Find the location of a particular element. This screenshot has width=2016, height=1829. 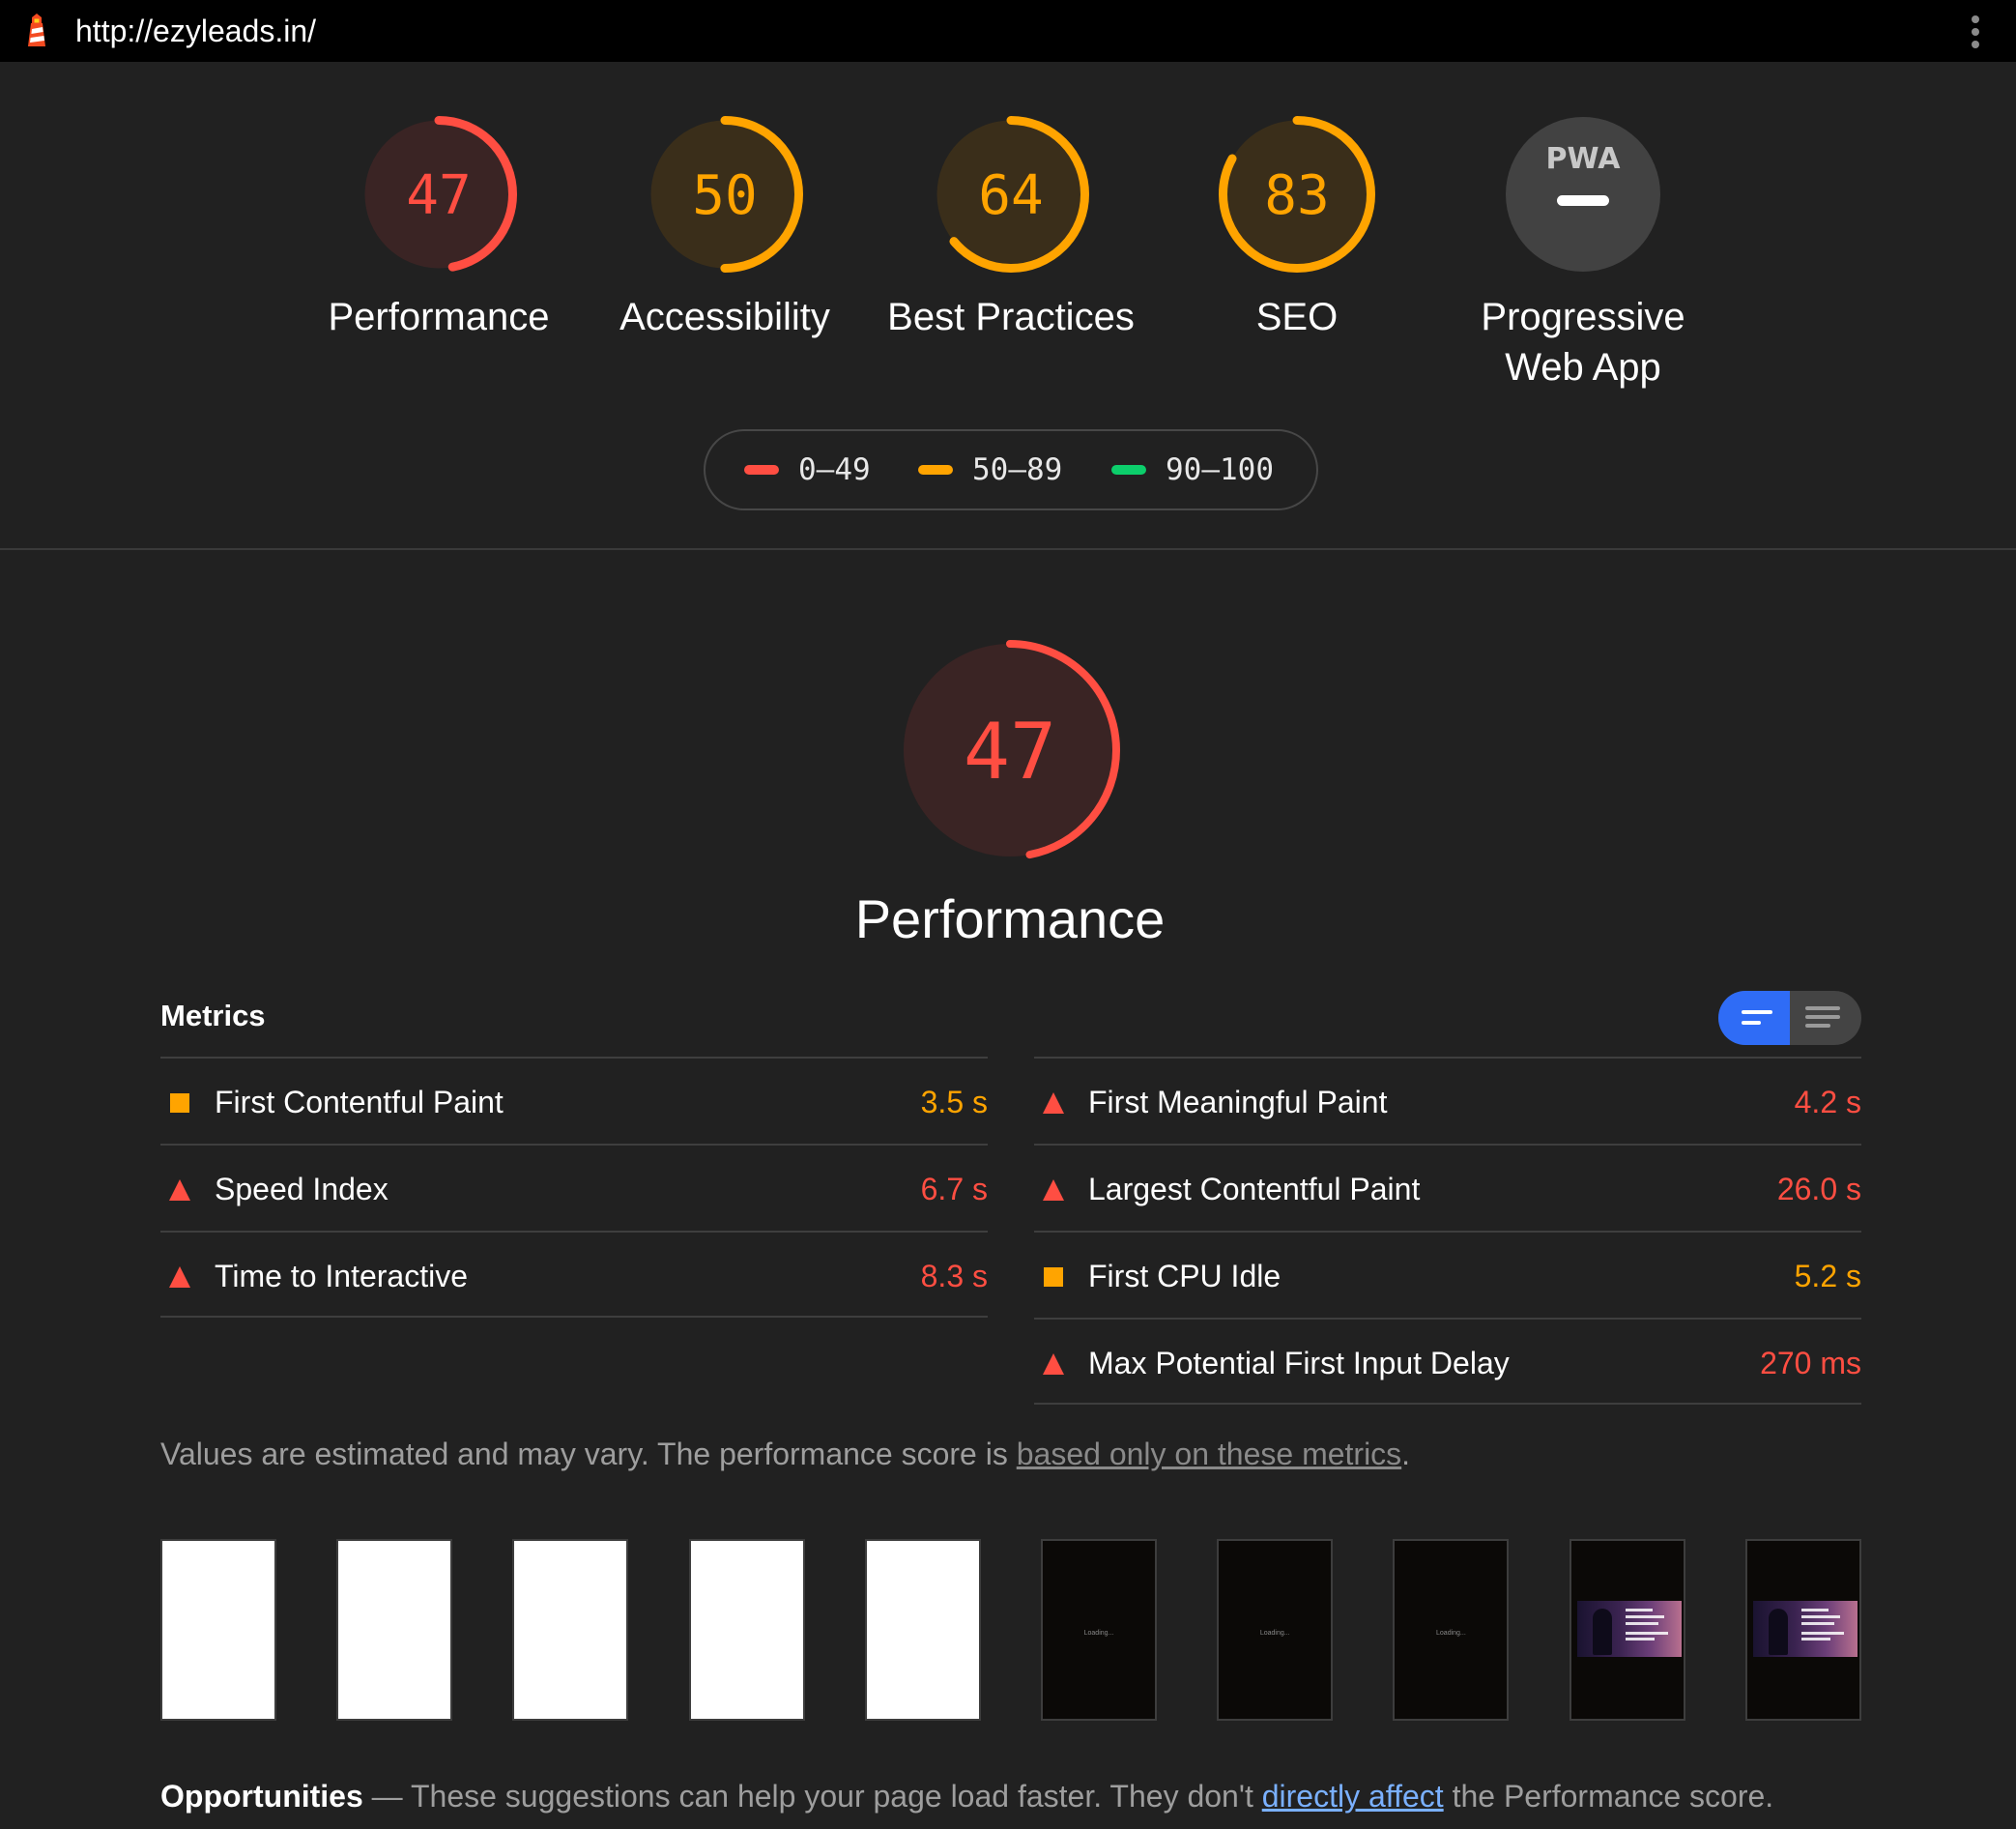

metric-value: 3.5 s is located at coordinates (954, 1102).